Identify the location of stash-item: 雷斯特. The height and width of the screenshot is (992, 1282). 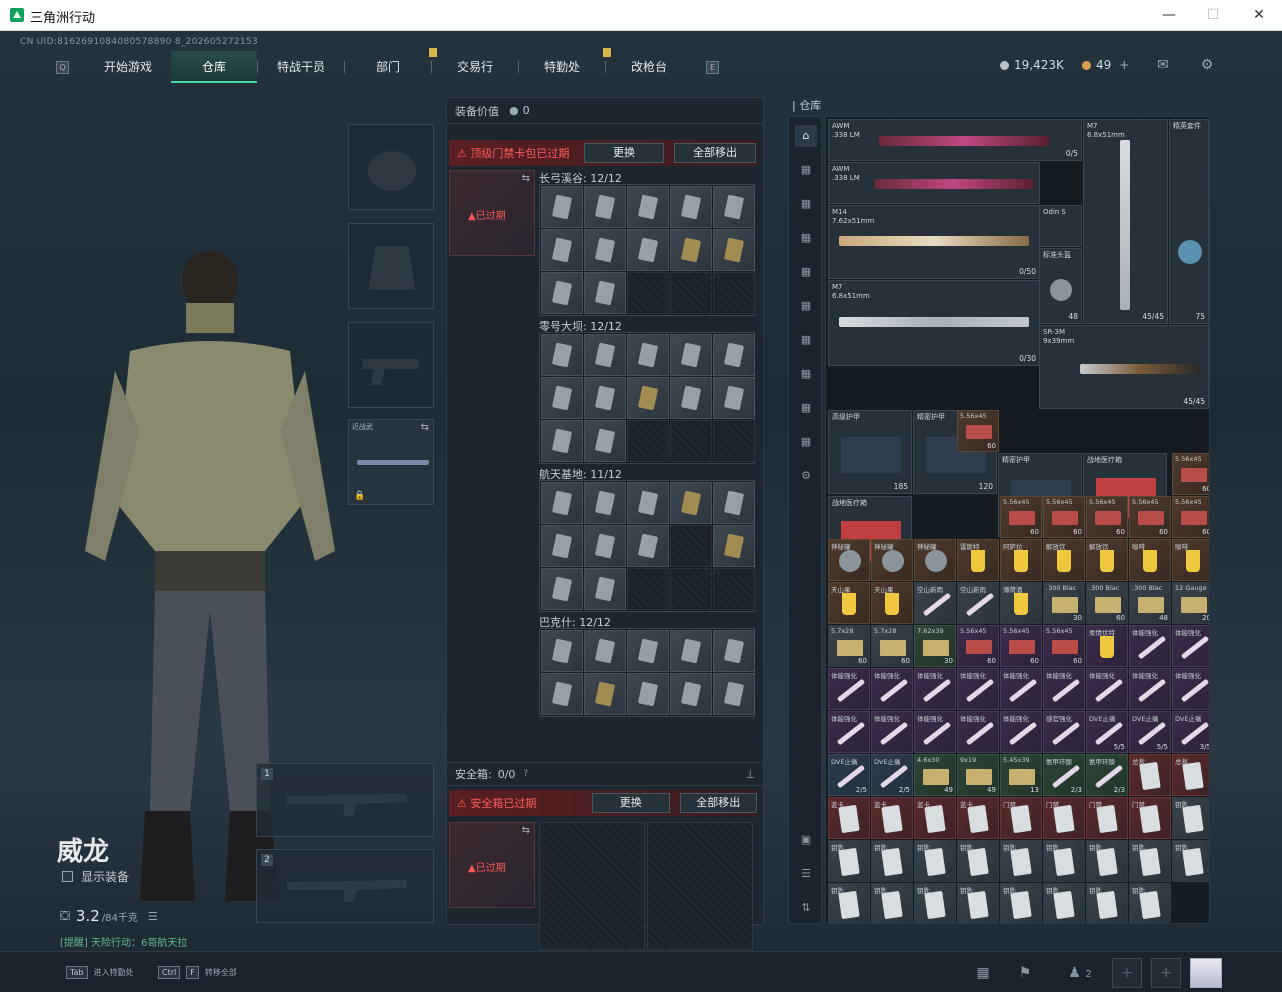
(978, 560).